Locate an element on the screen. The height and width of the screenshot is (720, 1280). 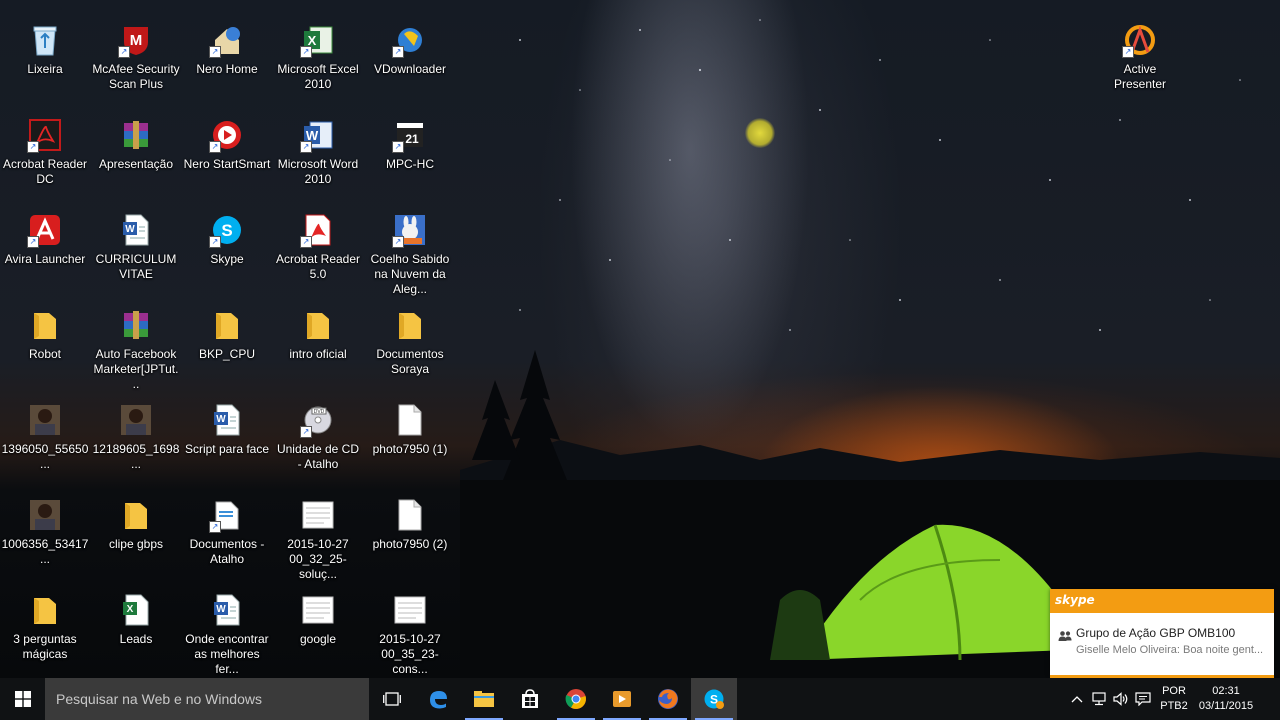
store-taskbar-button is located at coordinates (530, 699).